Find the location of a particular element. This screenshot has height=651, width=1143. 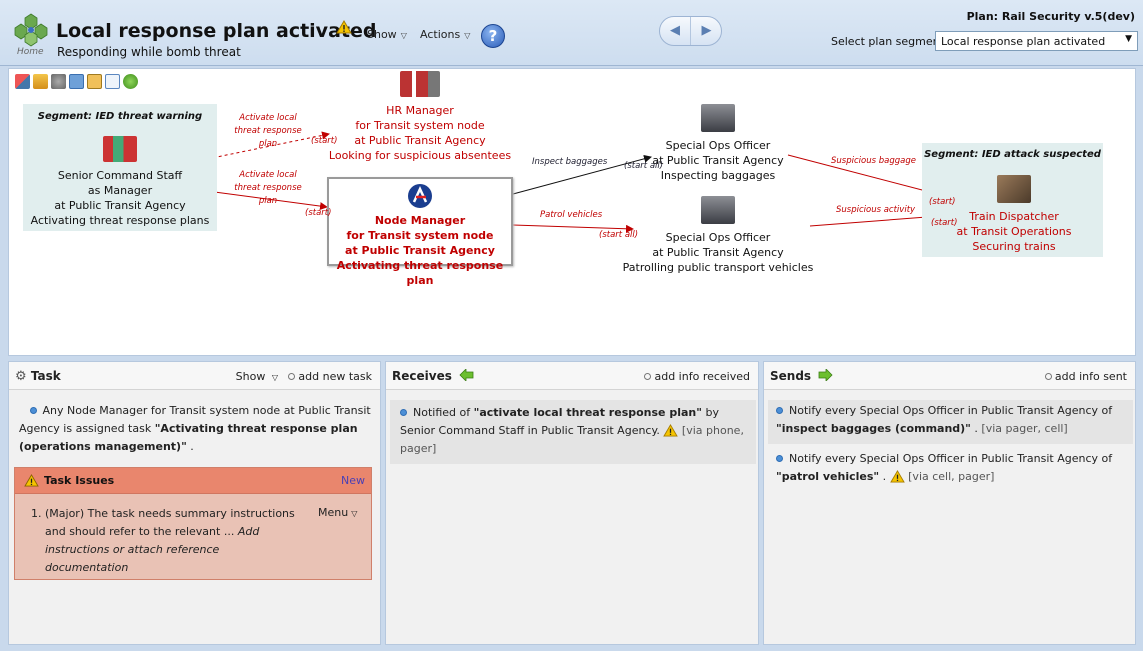

issue-menu-button: Menu ▽ is located at coordinates (337, 513).